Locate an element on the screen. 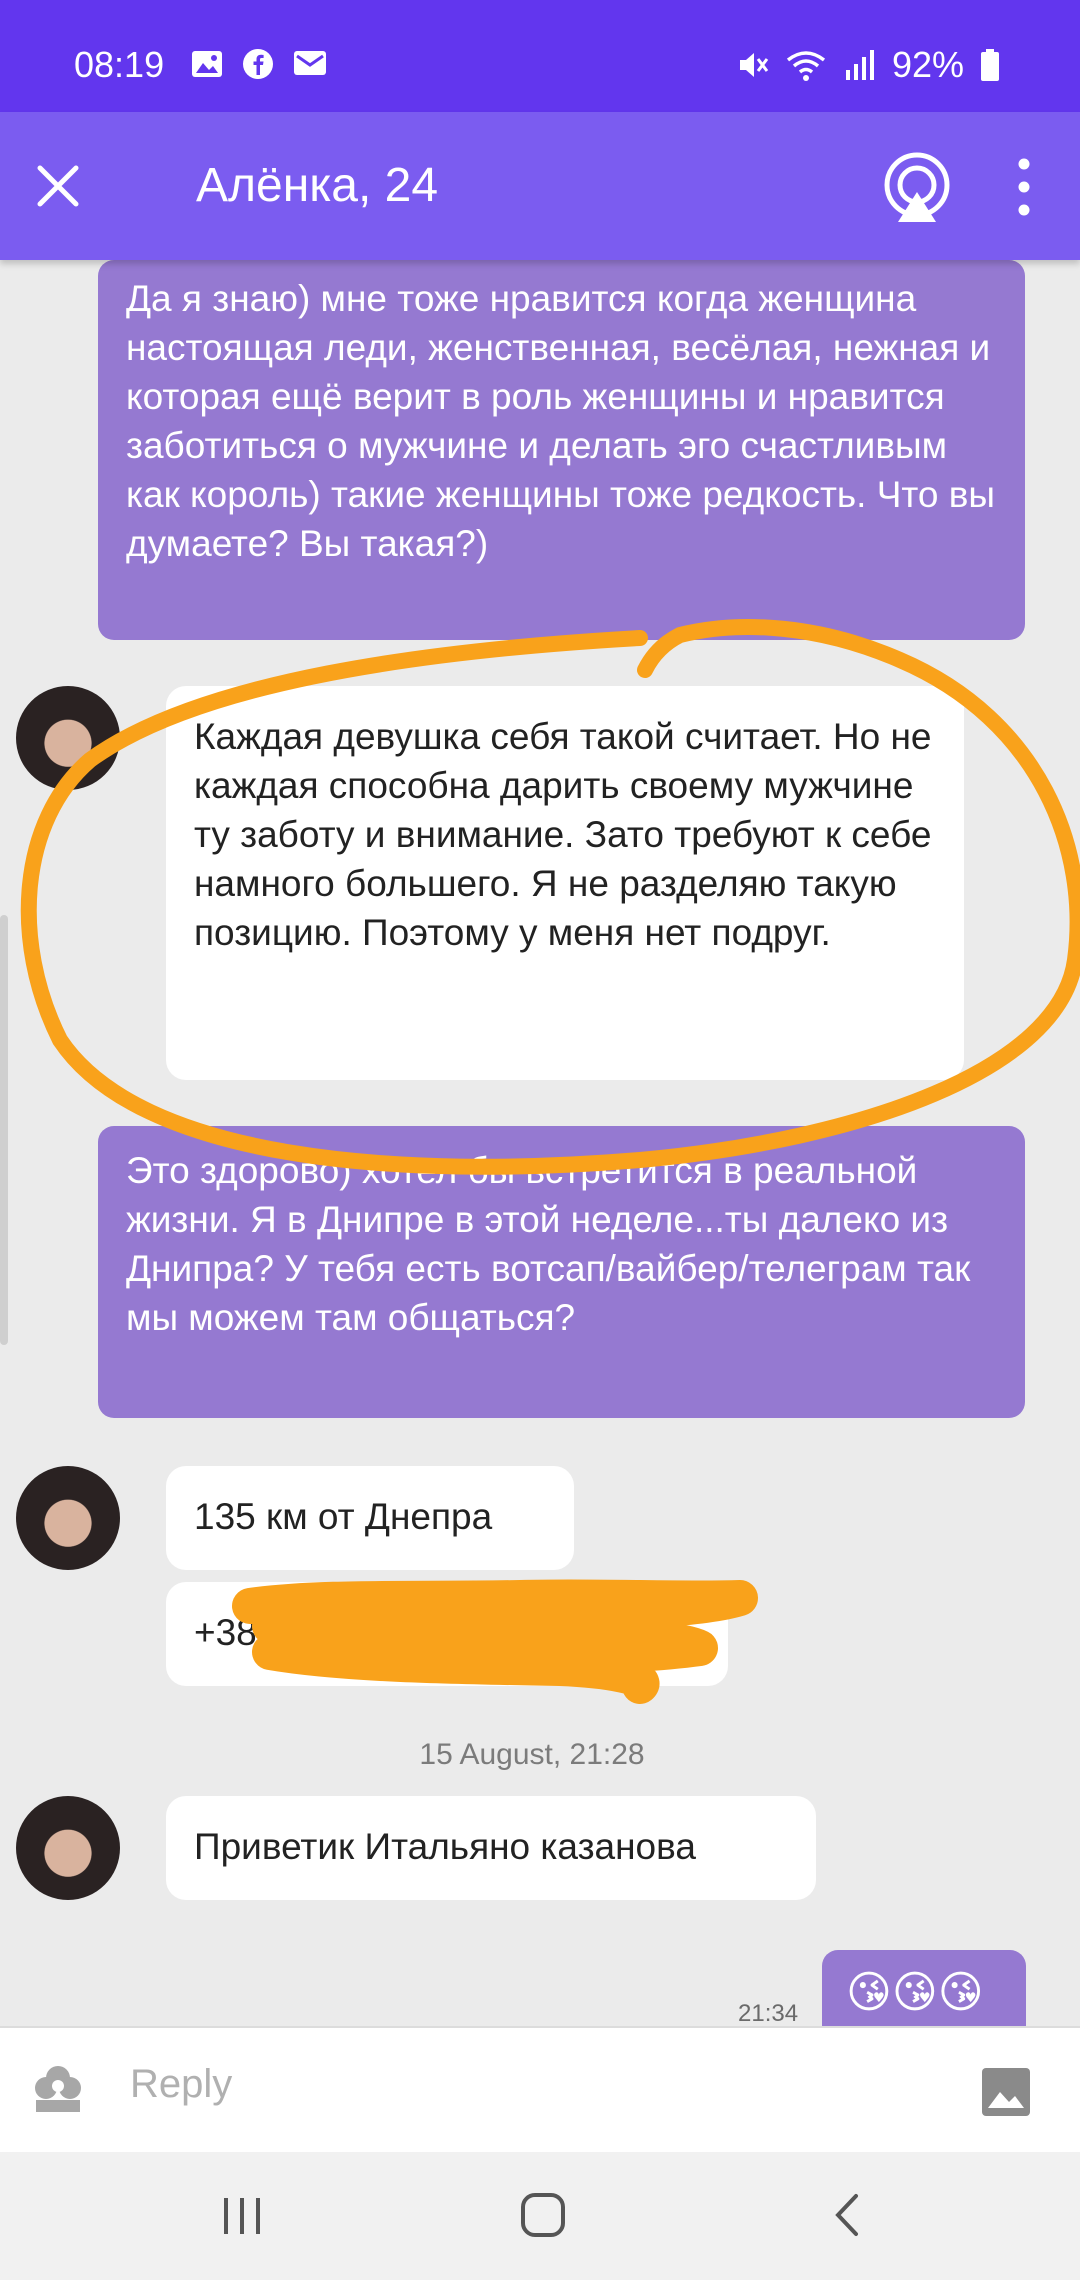 Image resolution: width=1080 pixels, height=2280 pixels. reply-composer: Reply is located at coordinates (540, 2089).